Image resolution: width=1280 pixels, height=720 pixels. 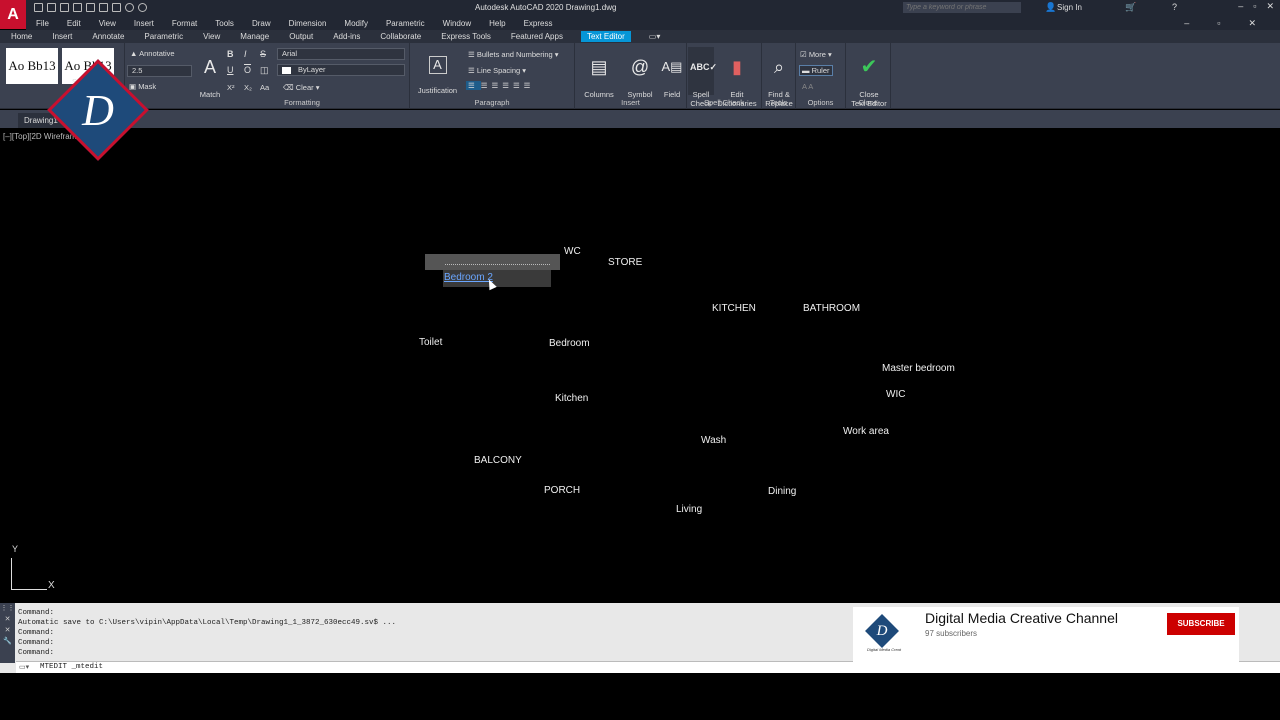 I want to click on align-buttons: ☰ ☰☰☰☰☰, so click(x=500, y=85).